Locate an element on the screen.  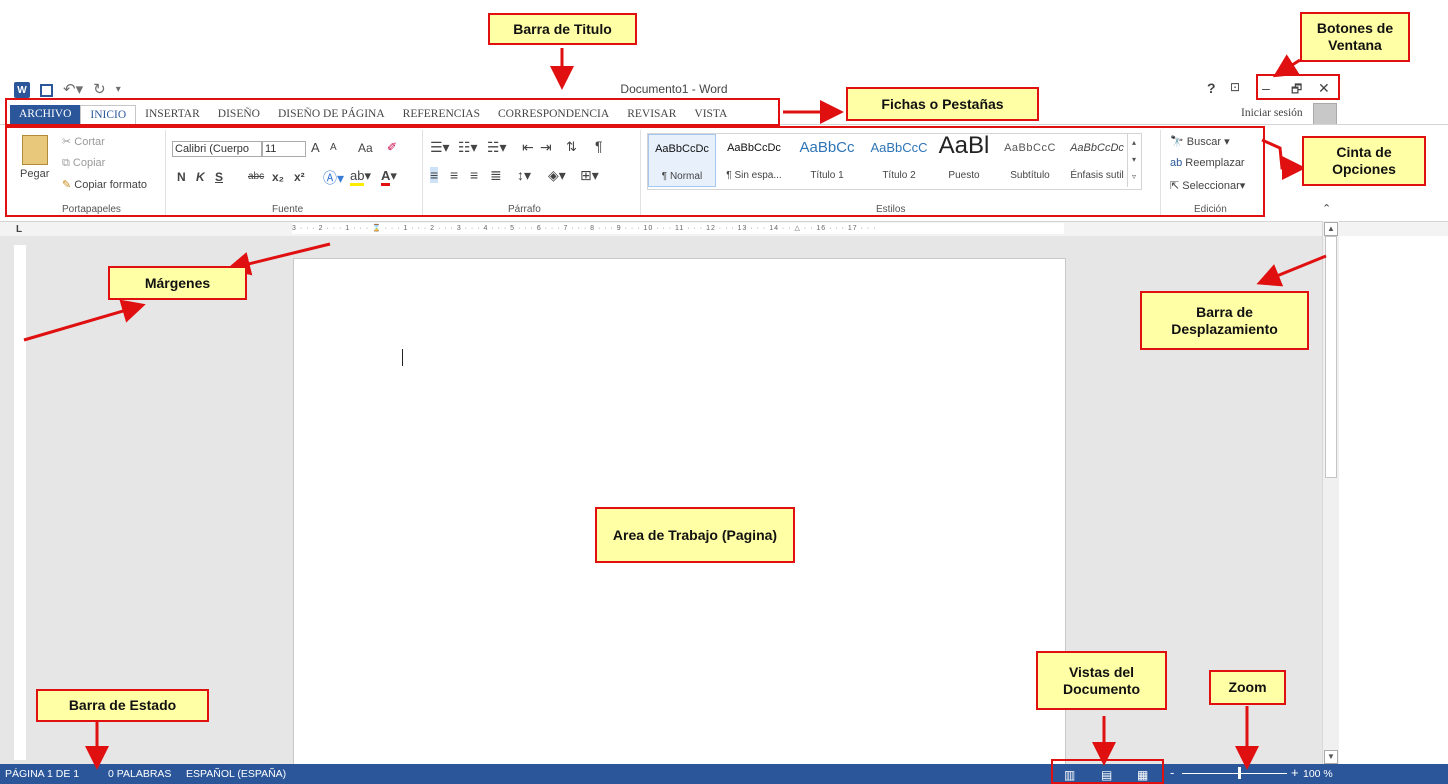
annotation-window-buttons: Botones de Ventana is located at coordinates (1355, 37).